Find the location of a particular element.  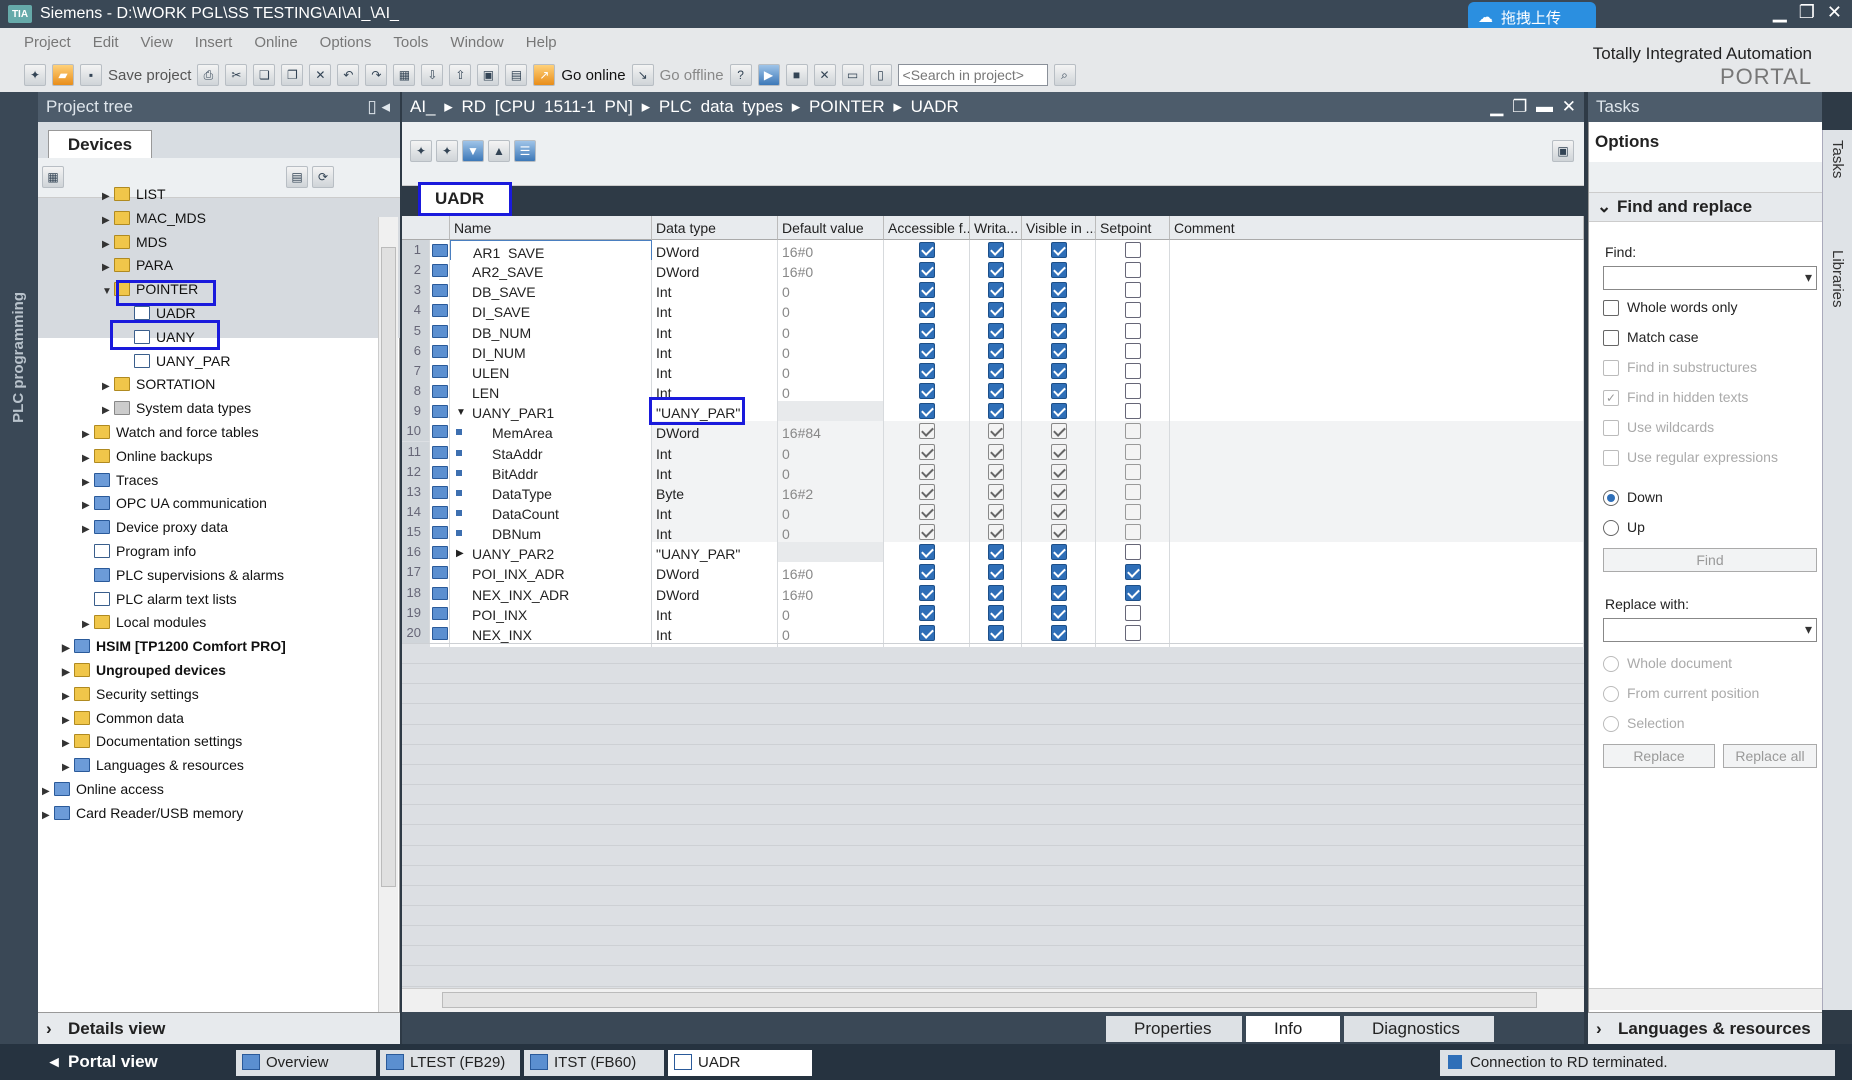

plc-programming-tab: PLC programming is located at coordinates (18, 357).